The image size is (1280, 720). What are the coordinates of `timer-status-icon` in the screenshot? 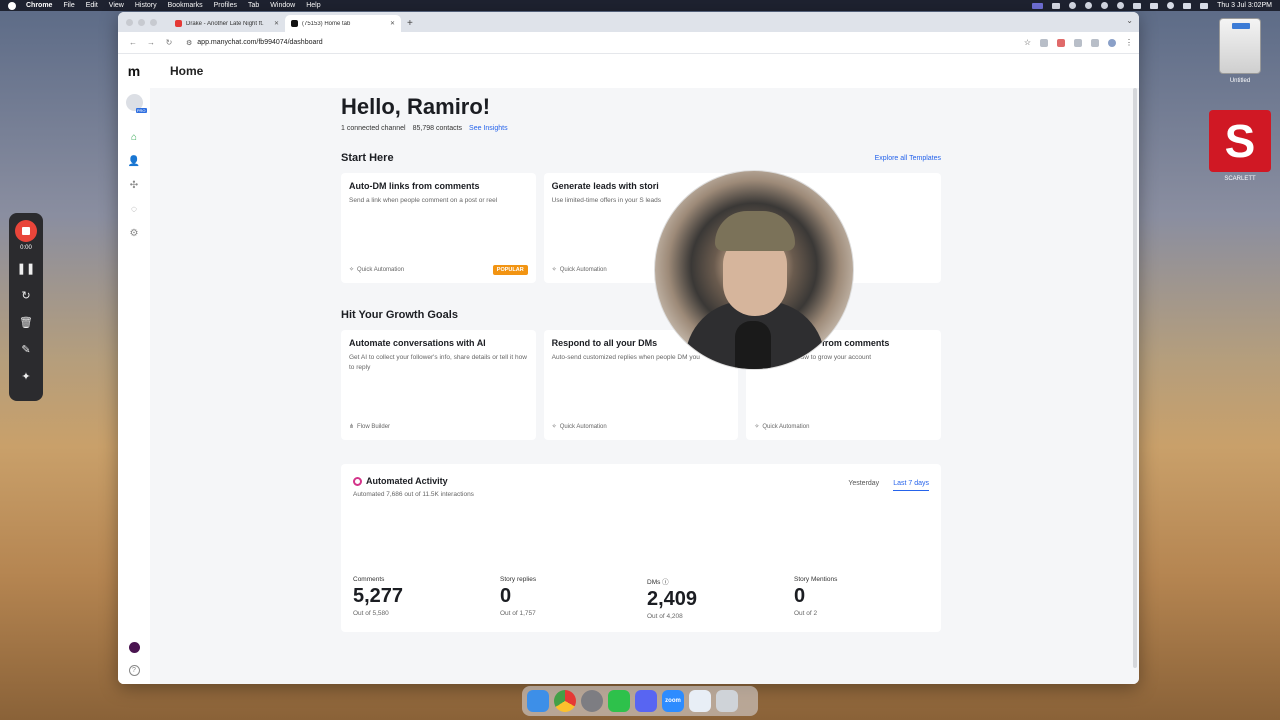 It's located at (1073, 5).